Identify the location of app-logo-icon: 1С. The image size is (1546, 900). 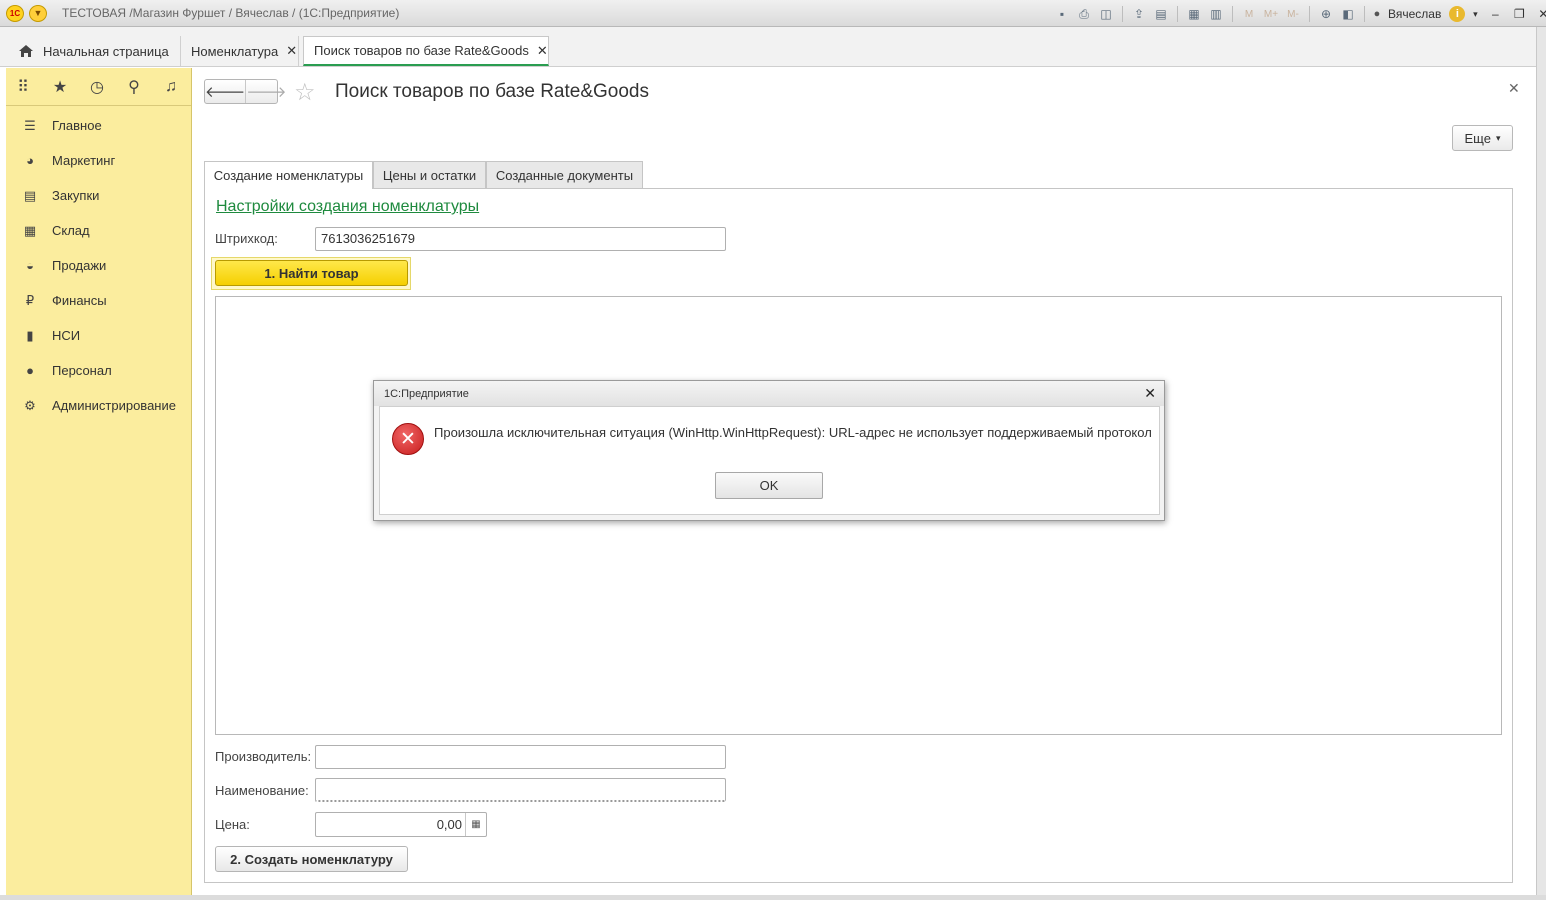
(15, 13).